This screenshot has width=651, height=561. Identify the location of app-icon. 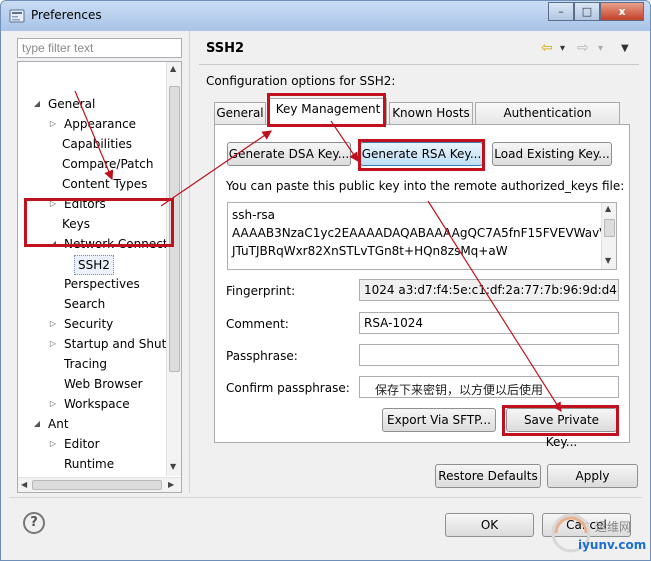
(17, 16).